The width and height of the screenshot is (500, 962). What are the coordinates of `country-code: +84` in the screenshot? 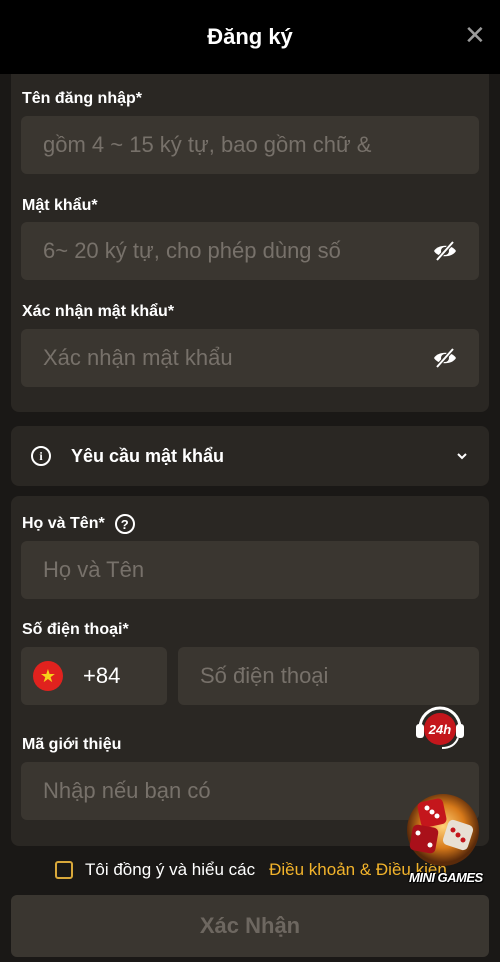 It's located at (102, 675).